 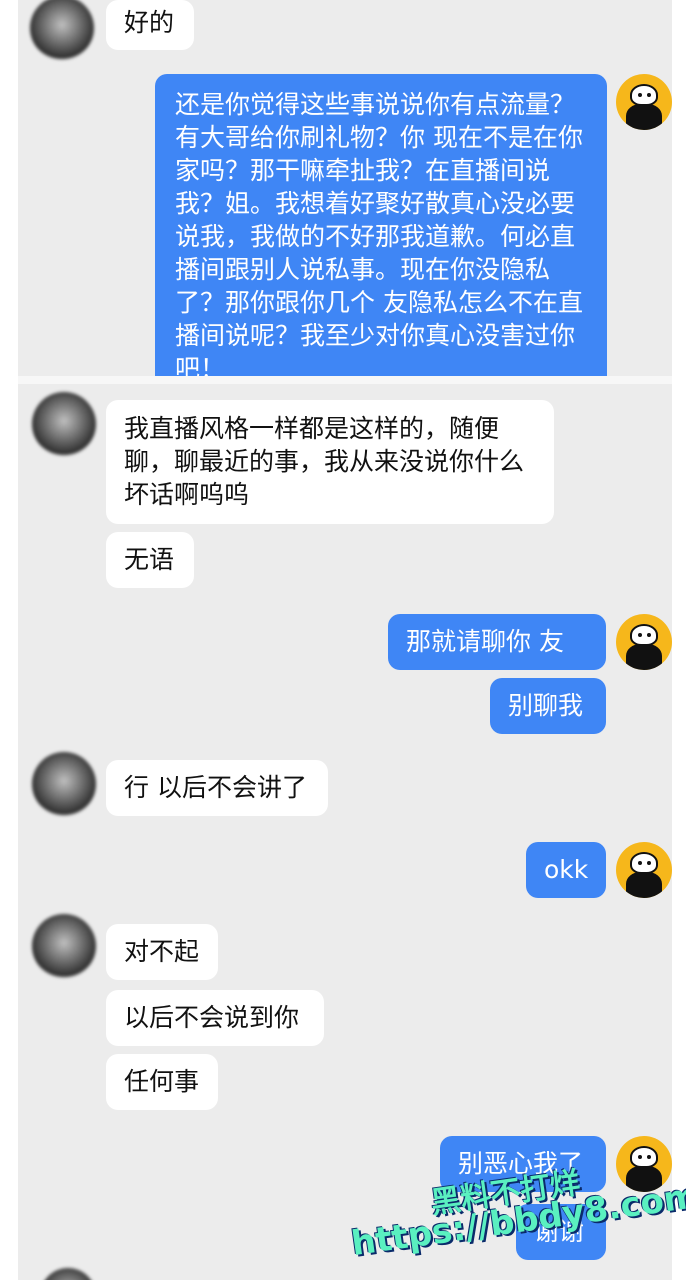 I want to click on message-bubble-outgoing: okk, so click(x=566, y=870).